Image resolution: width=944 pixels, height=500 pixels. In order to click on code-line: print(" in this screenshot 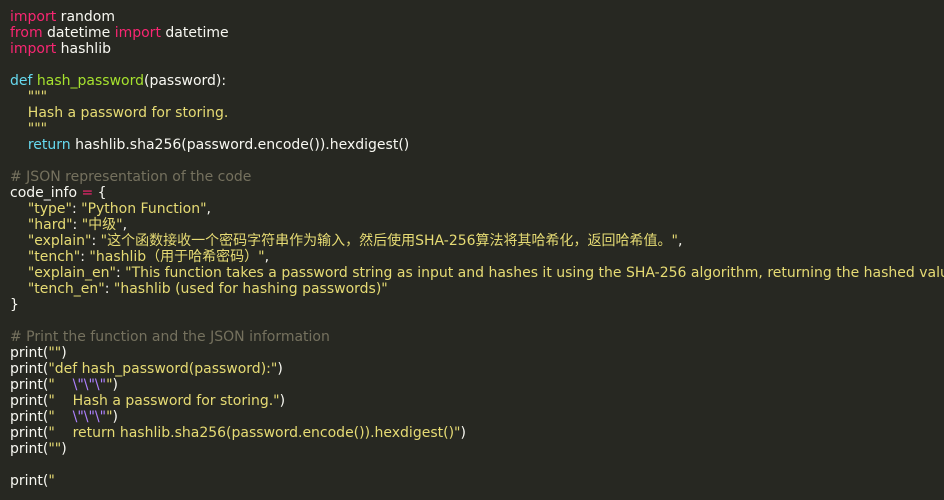, I will do `click(477, 481)`.